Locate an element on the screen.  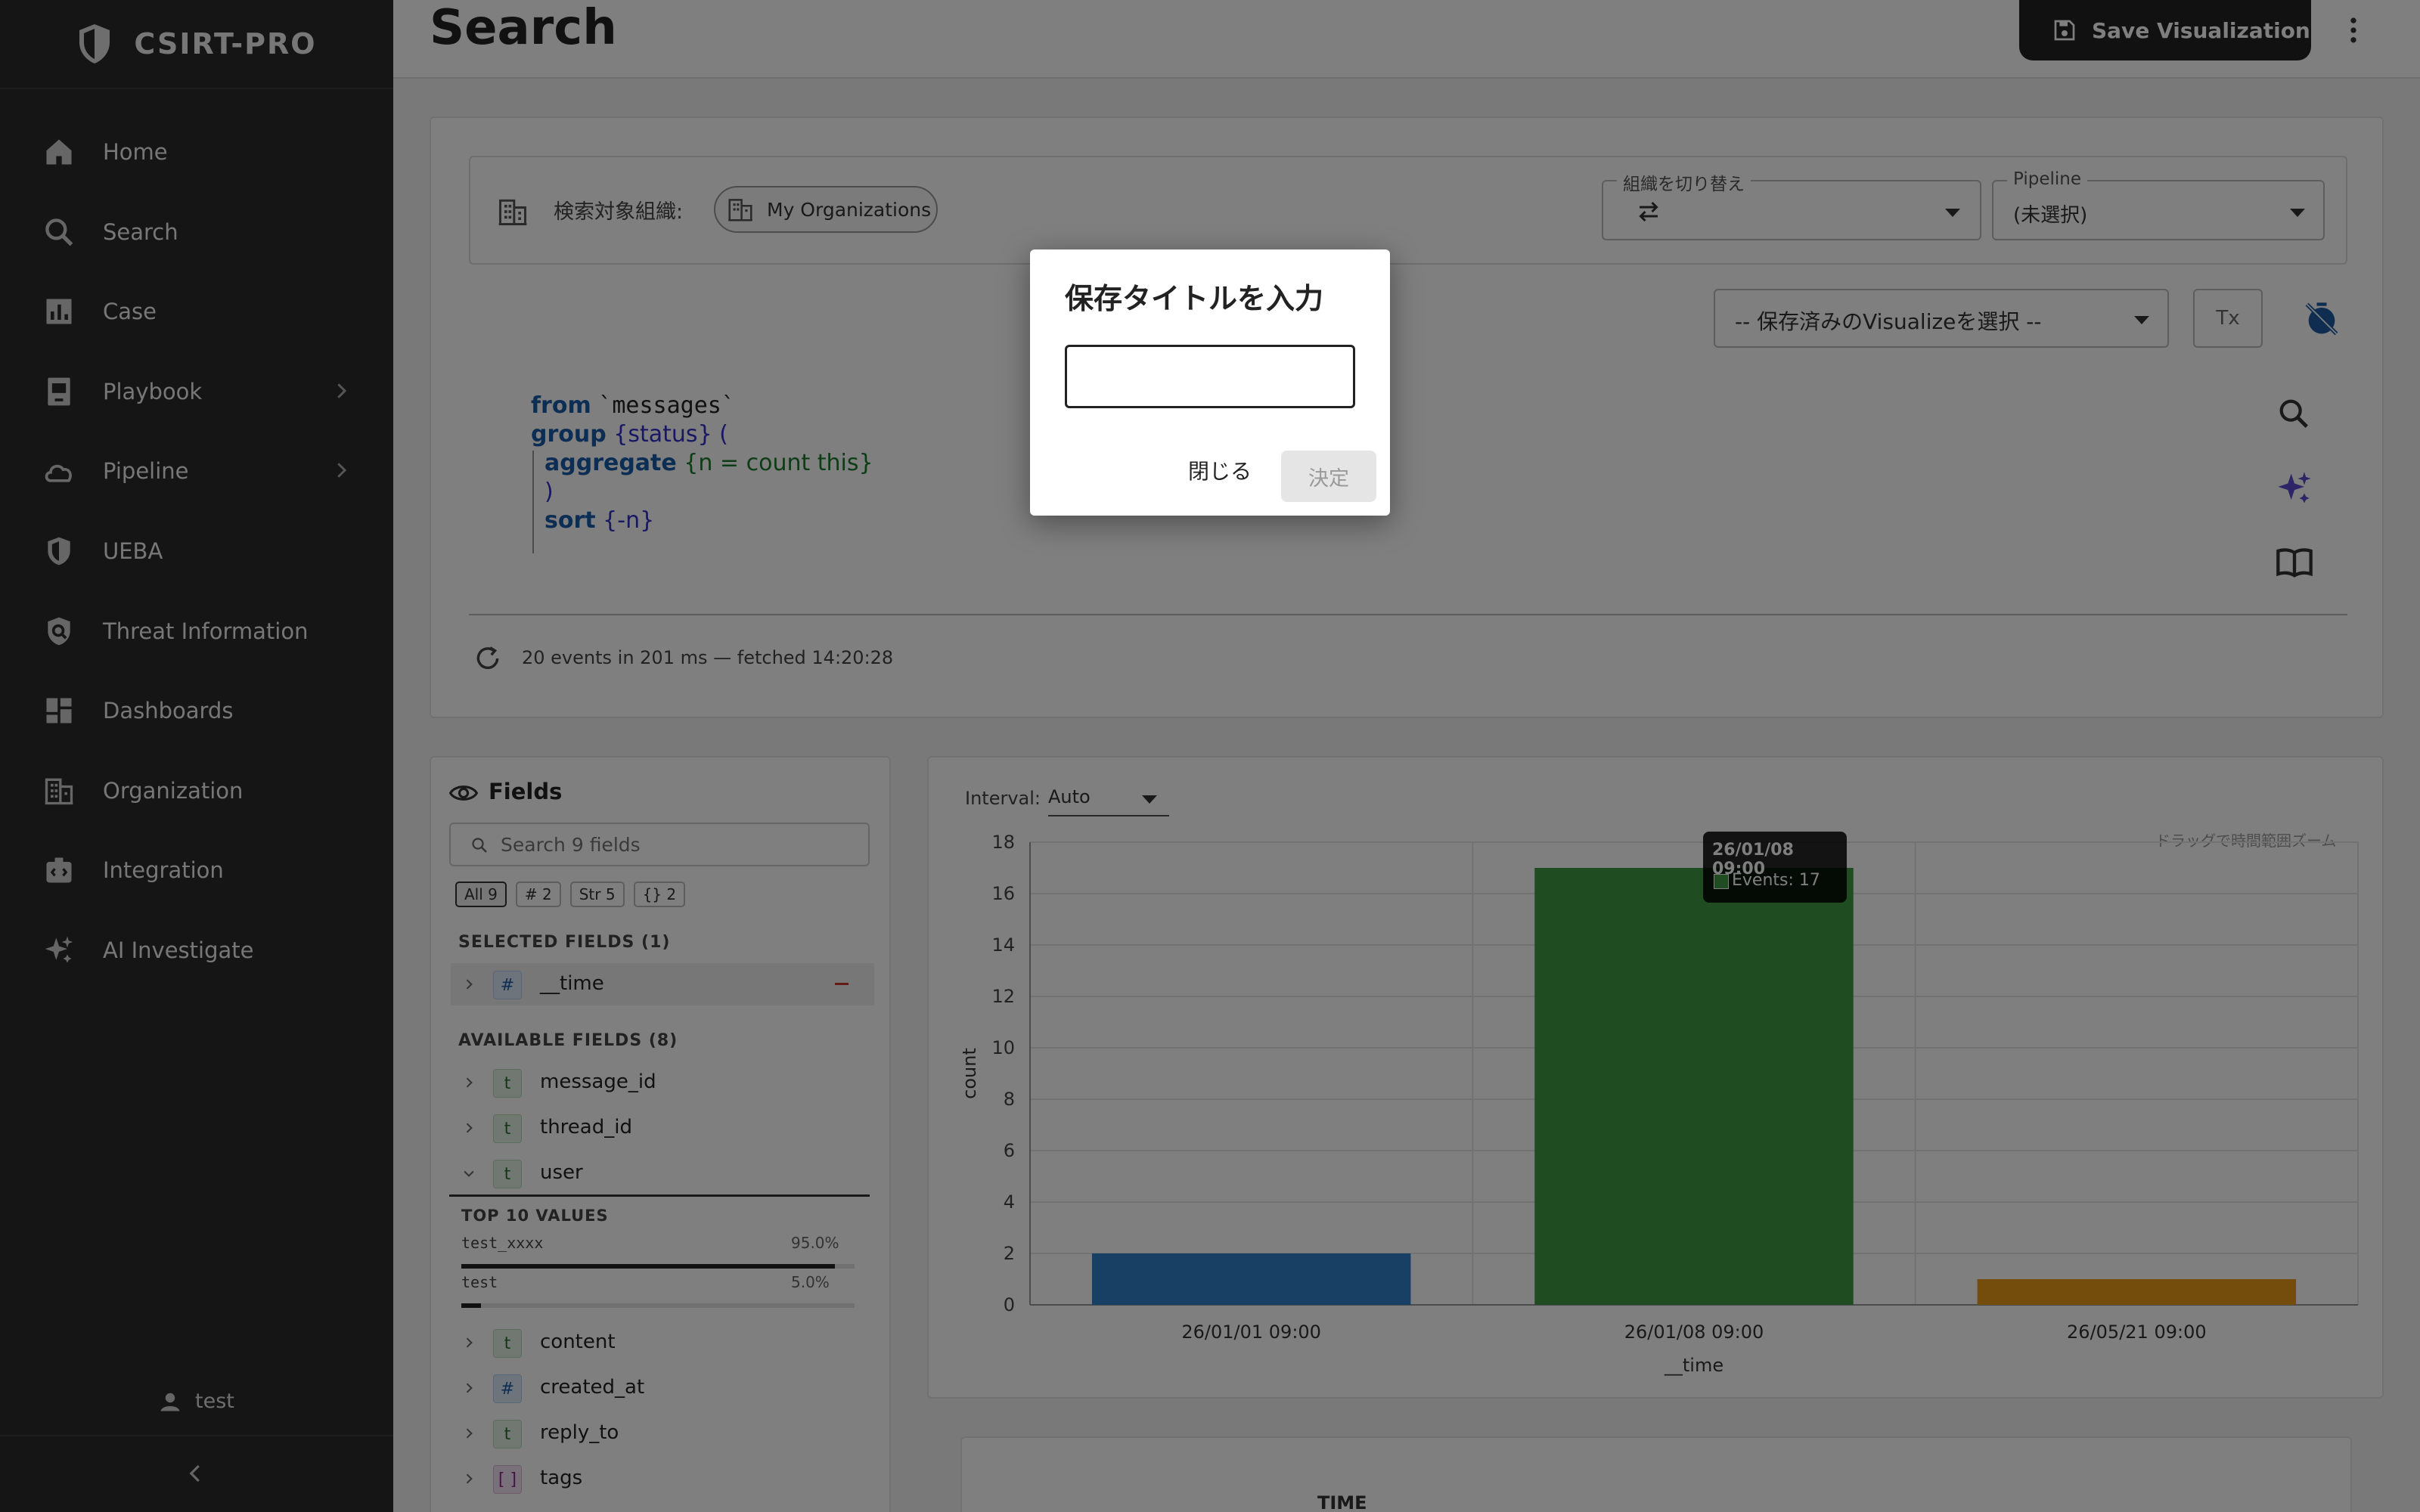
save-title-dialog: 保存タイトルを入力 閉じる 決定 is located at coordinates (1210, 382).